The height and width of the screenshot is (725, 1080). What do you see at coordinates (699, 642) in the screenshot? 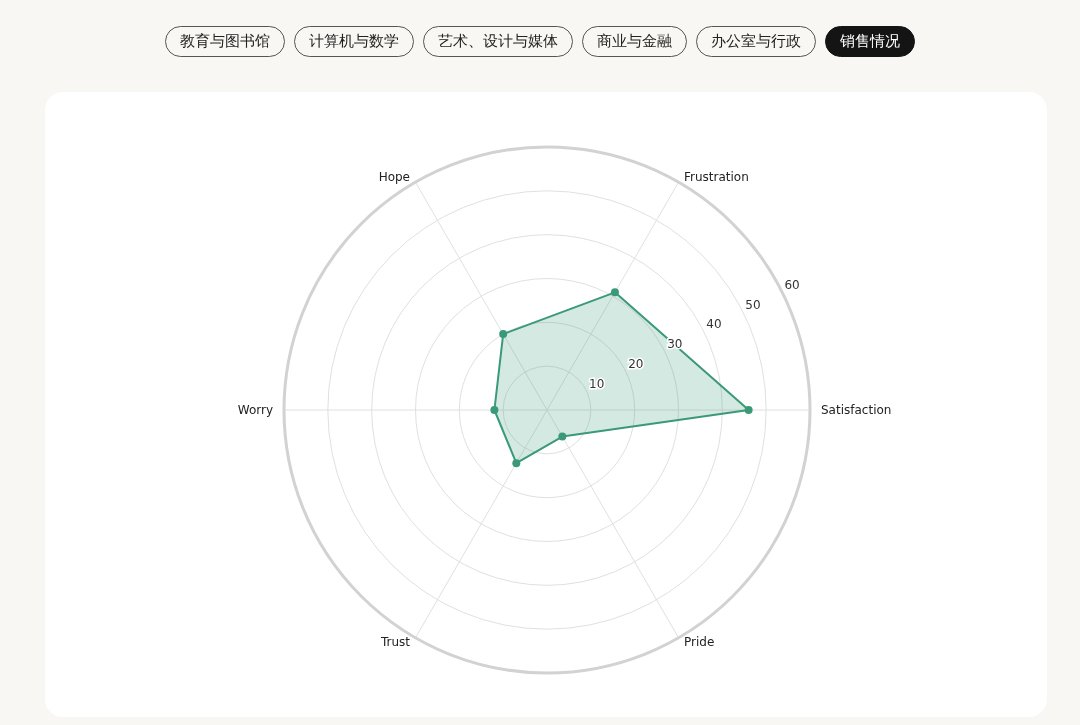
I see `axis-label: Pride` at bounding box center [699, 642].